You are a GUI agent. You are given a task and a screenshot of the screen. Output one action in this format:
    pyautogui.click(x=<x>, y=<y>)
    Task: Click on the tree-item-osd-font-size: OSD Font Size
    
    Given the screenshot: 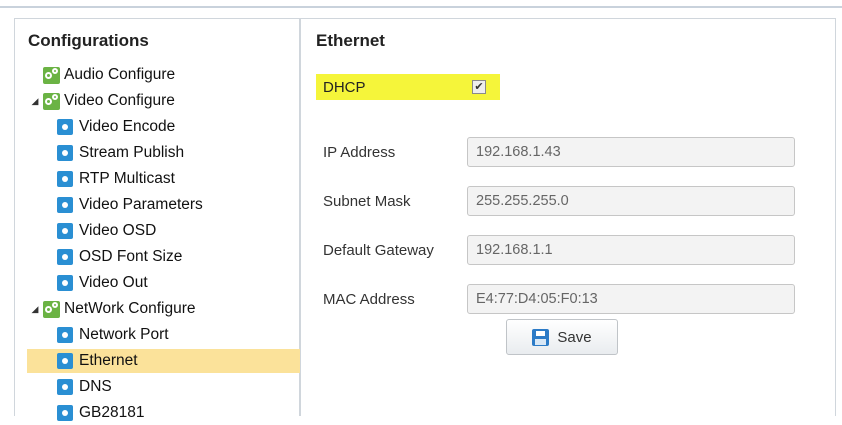 What is the action you would take?
    pyautogui.click(x=119, y=257)
    